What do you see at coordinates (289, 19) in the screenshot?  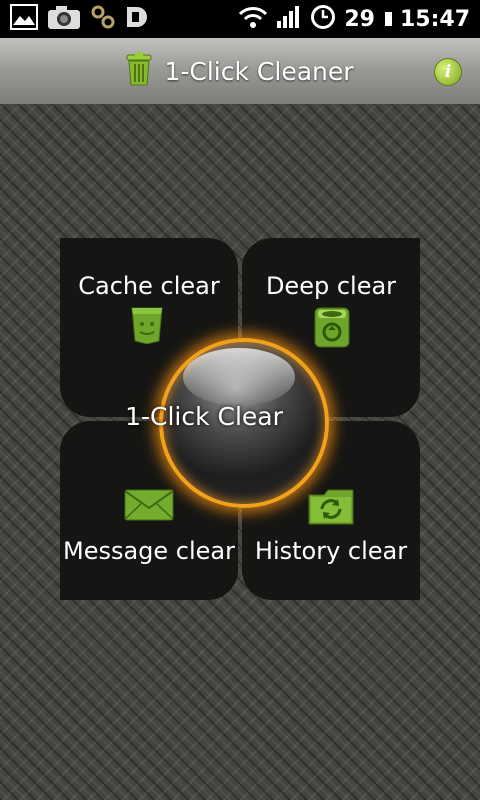 I see `signal-icon` at bounding box center [289, 19].